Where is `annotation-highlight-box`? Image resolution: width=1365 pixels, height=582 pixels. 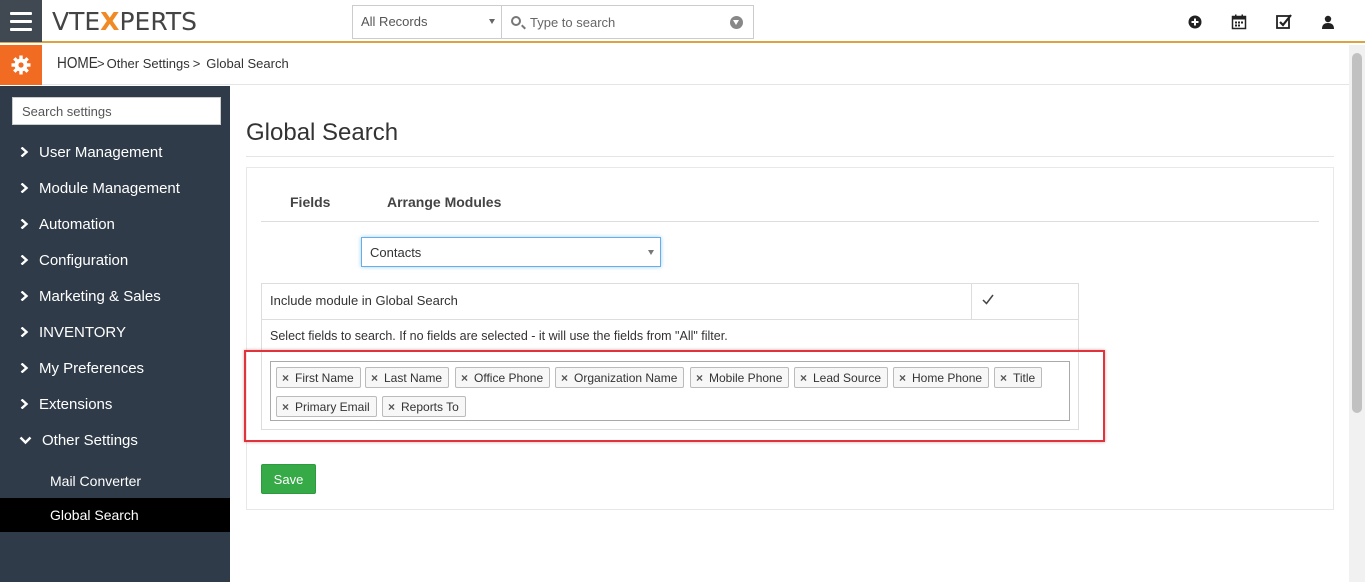
annotation-highlight-box is located at coordinates (674, 396).